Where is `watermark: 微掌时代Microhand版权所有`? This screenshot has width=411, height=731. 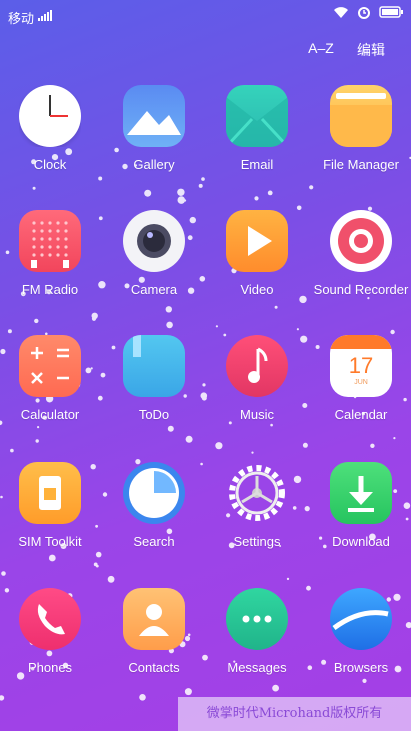 watermark: 微掌时代Microhand版权所有 is located at coordinates (294, 714).